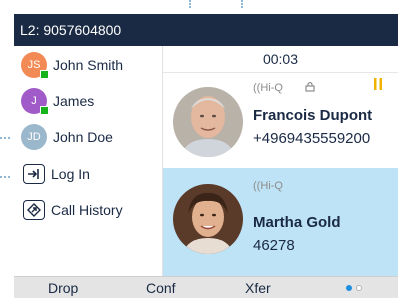  I want to click on sidebar-item-label: Call History, so click(87, 210).